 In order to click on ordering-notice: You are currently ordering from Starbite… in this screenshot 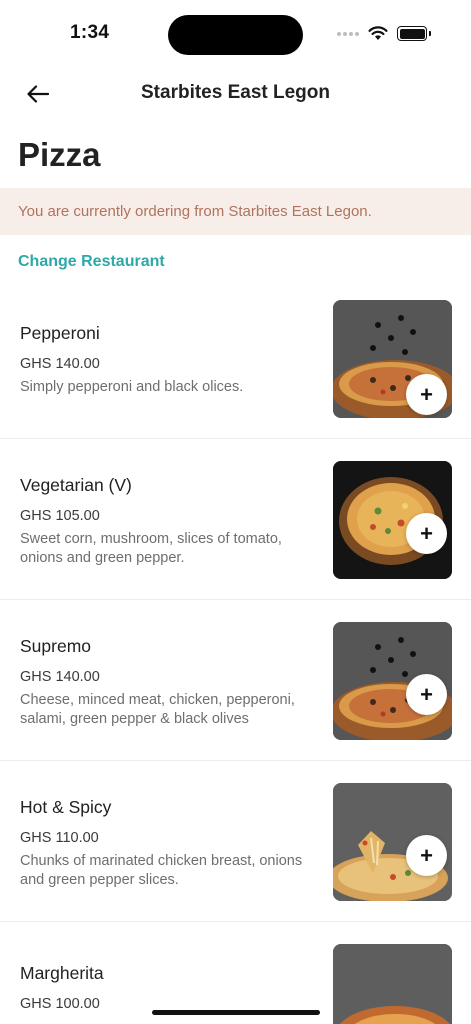, I will do `click(235, 211)`.